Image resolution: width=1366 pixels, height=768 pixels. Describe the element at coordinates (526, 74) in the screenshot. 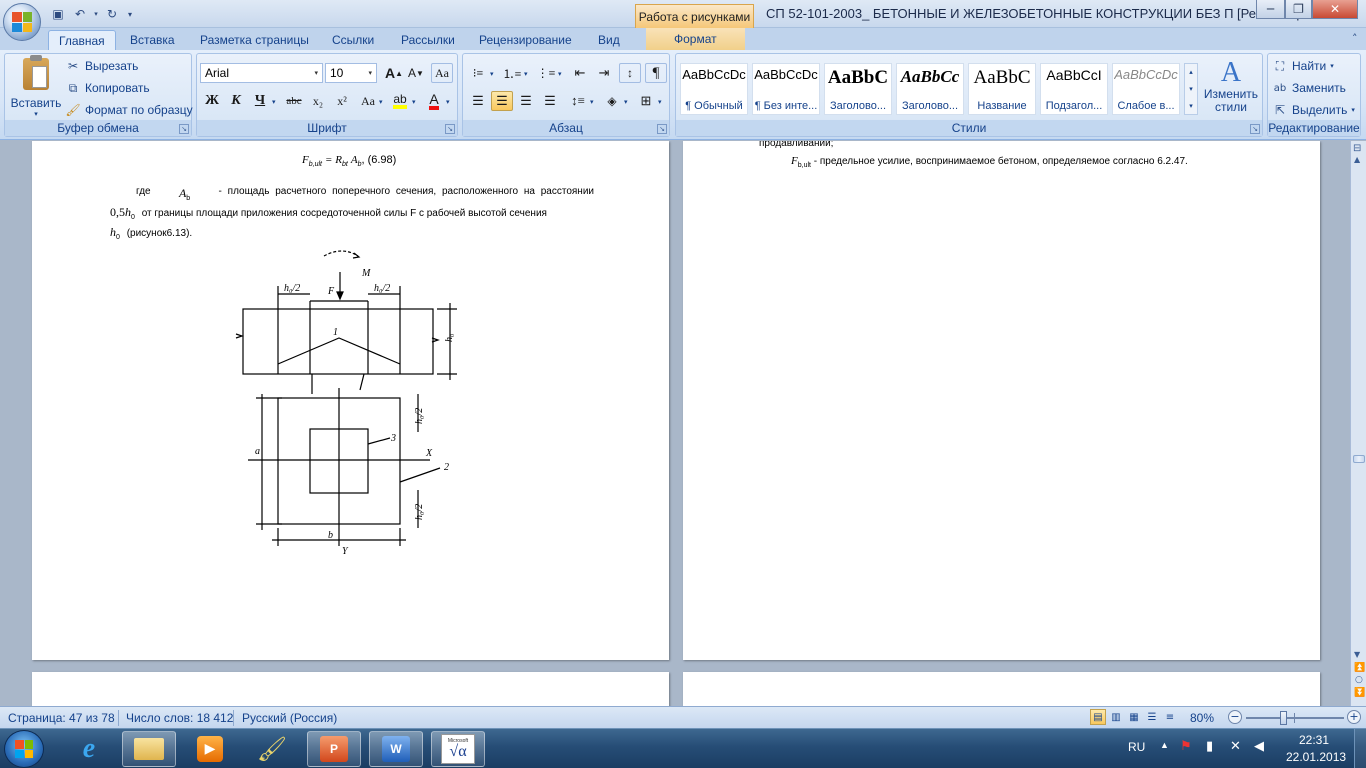

I see `numbering-dropdown-icon: ▾` at that location.